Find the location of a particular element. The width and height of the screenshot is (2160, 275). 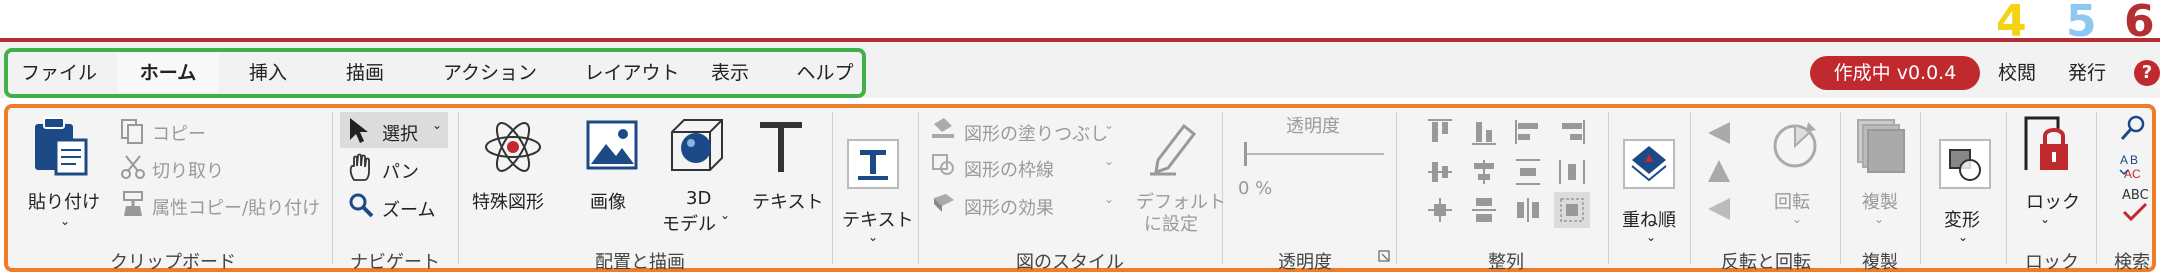

3d-cube-icon is located at coordinates (697, 145).